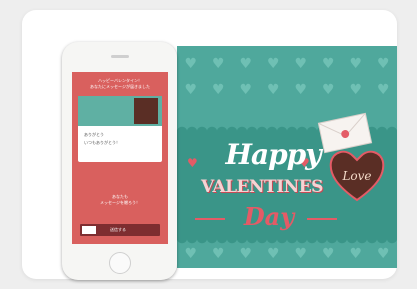 This screenshot has width=417, height=289. I want to click on hearts-row-bottom: ♥ ♥ ♥ ♥ ♥ ♥ ♥ ♥, so click(287, 254).